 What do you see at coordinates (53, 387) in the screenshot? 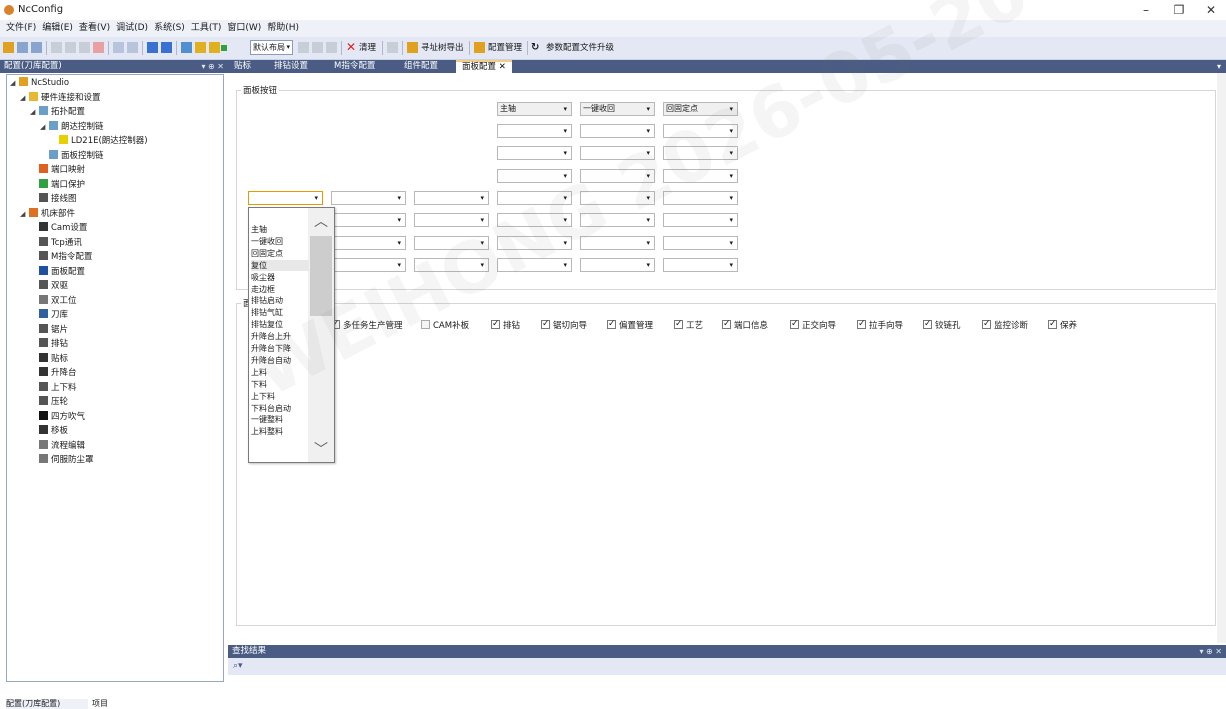
I see `tree-item: 上下料` at bounding box center [53, 387].